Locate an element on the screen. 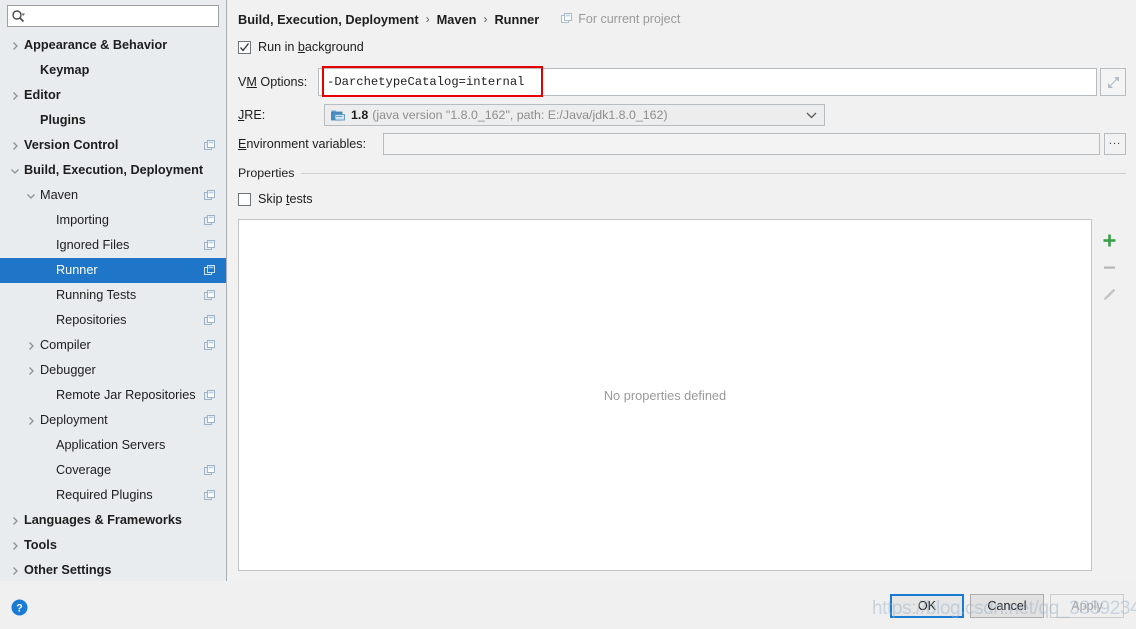 This screenshot has width=1136, height=629. checkmark-icon is located at coordinates (245, 47).